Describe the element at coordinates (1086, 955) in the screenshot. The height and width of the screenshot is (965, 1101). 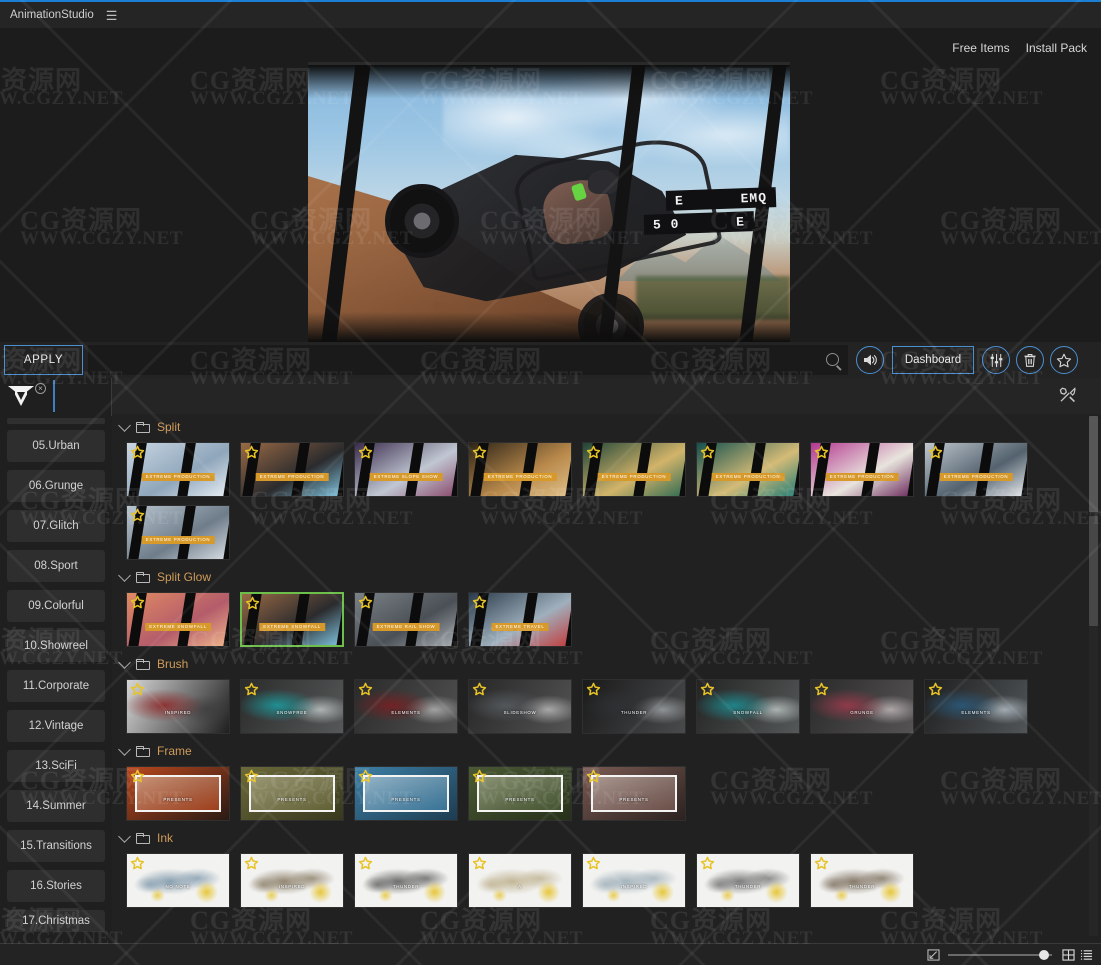
I see `list-view-icon` at that location.